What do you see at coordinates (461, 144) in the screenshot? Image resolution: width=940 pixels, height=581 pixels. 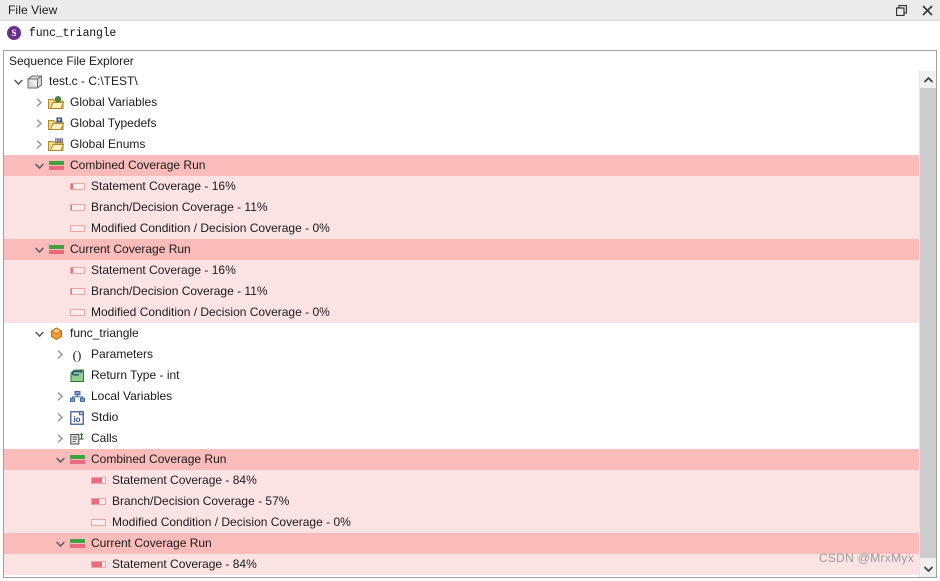 I see `tree-row: Global Enums` at bounding box center [461, 144].